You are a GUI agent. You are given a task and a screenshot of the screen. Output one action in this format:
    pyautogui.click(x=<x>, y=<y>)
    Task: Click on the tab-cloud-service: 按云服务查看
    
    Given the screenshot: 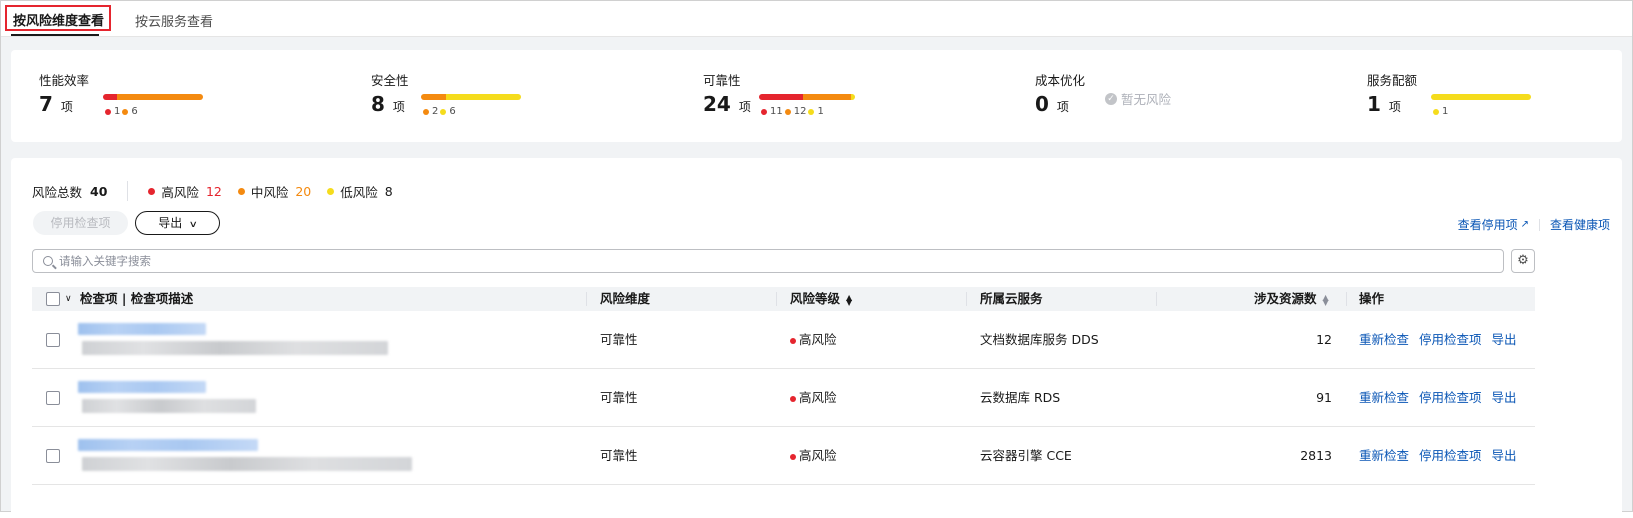 What is the action you would take?
    pyautogui.click(x=174, y=20)
    